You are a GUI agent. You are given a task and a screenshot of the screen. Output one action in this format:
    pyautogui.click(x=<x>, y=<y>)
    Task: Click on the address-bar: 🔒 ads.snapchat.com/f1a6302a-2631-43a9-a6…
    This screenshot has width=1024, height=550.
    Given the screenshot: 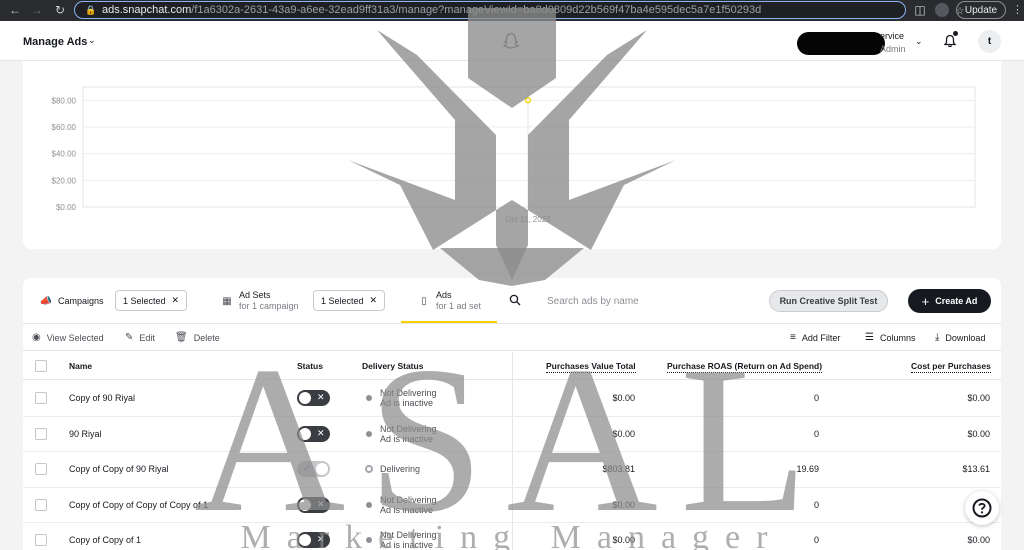 What is the action you would take?
    pyautogui.click(x=519, y=10)
    